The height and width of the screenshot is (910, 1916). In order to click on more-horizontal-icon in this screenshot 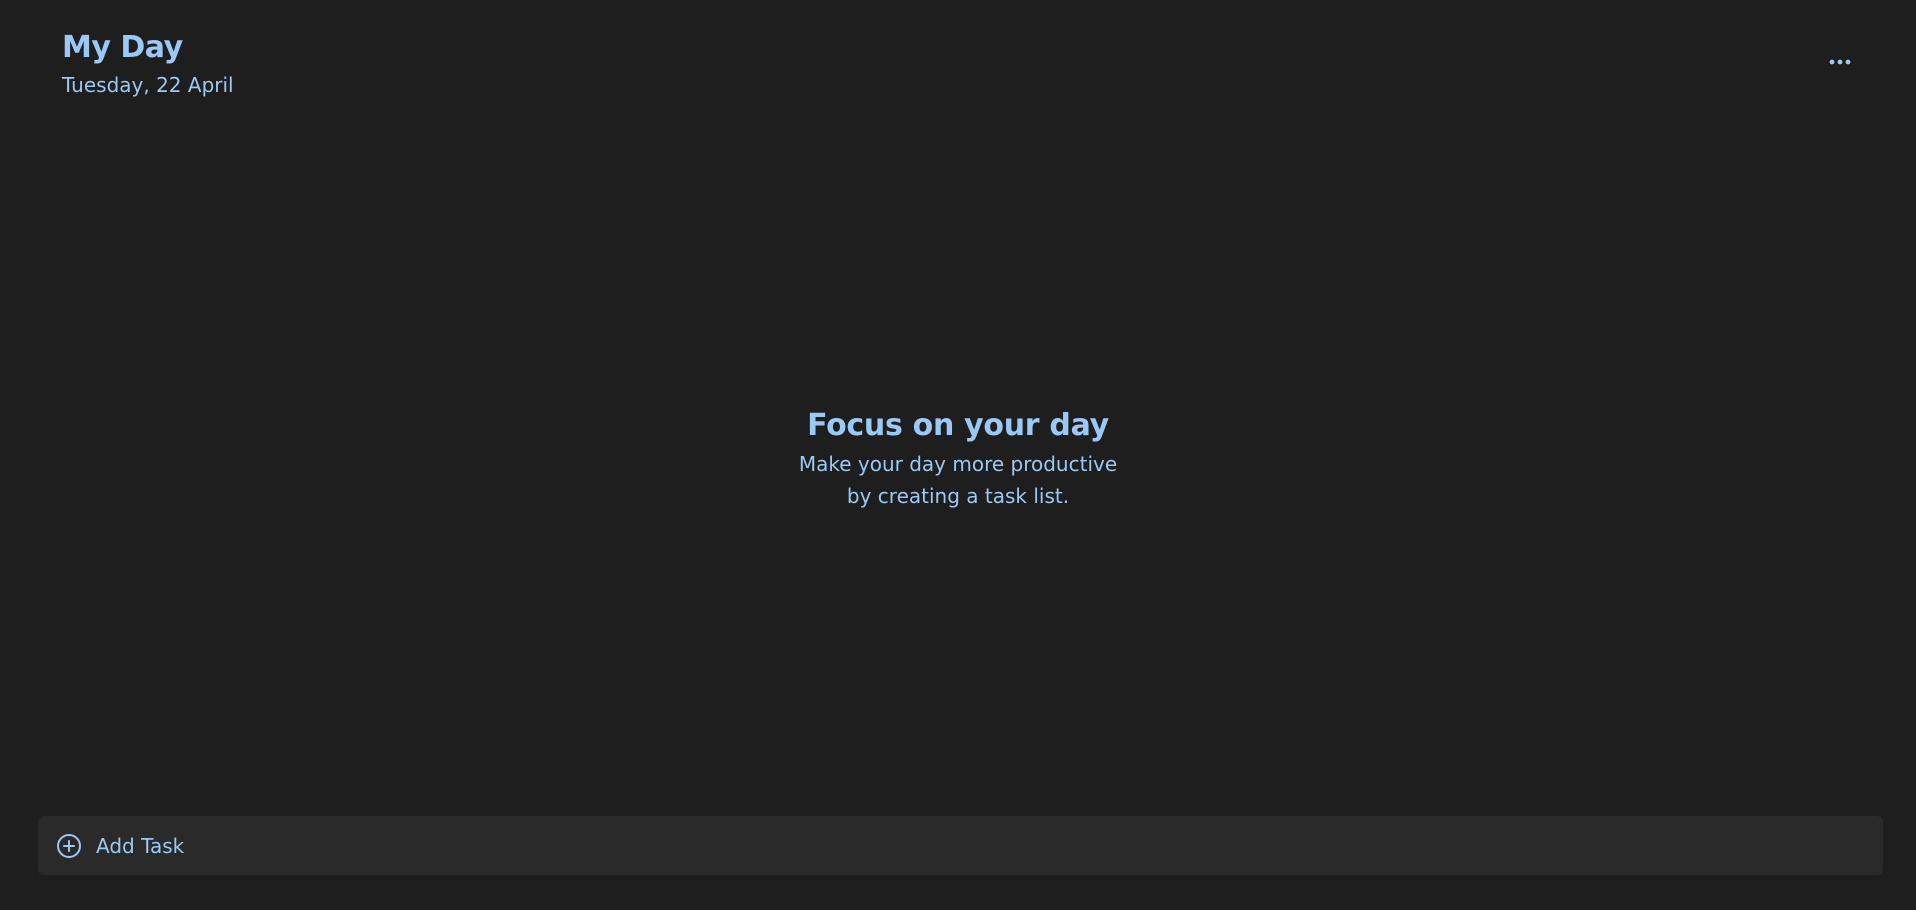, I will do `click(1840, 62)`.